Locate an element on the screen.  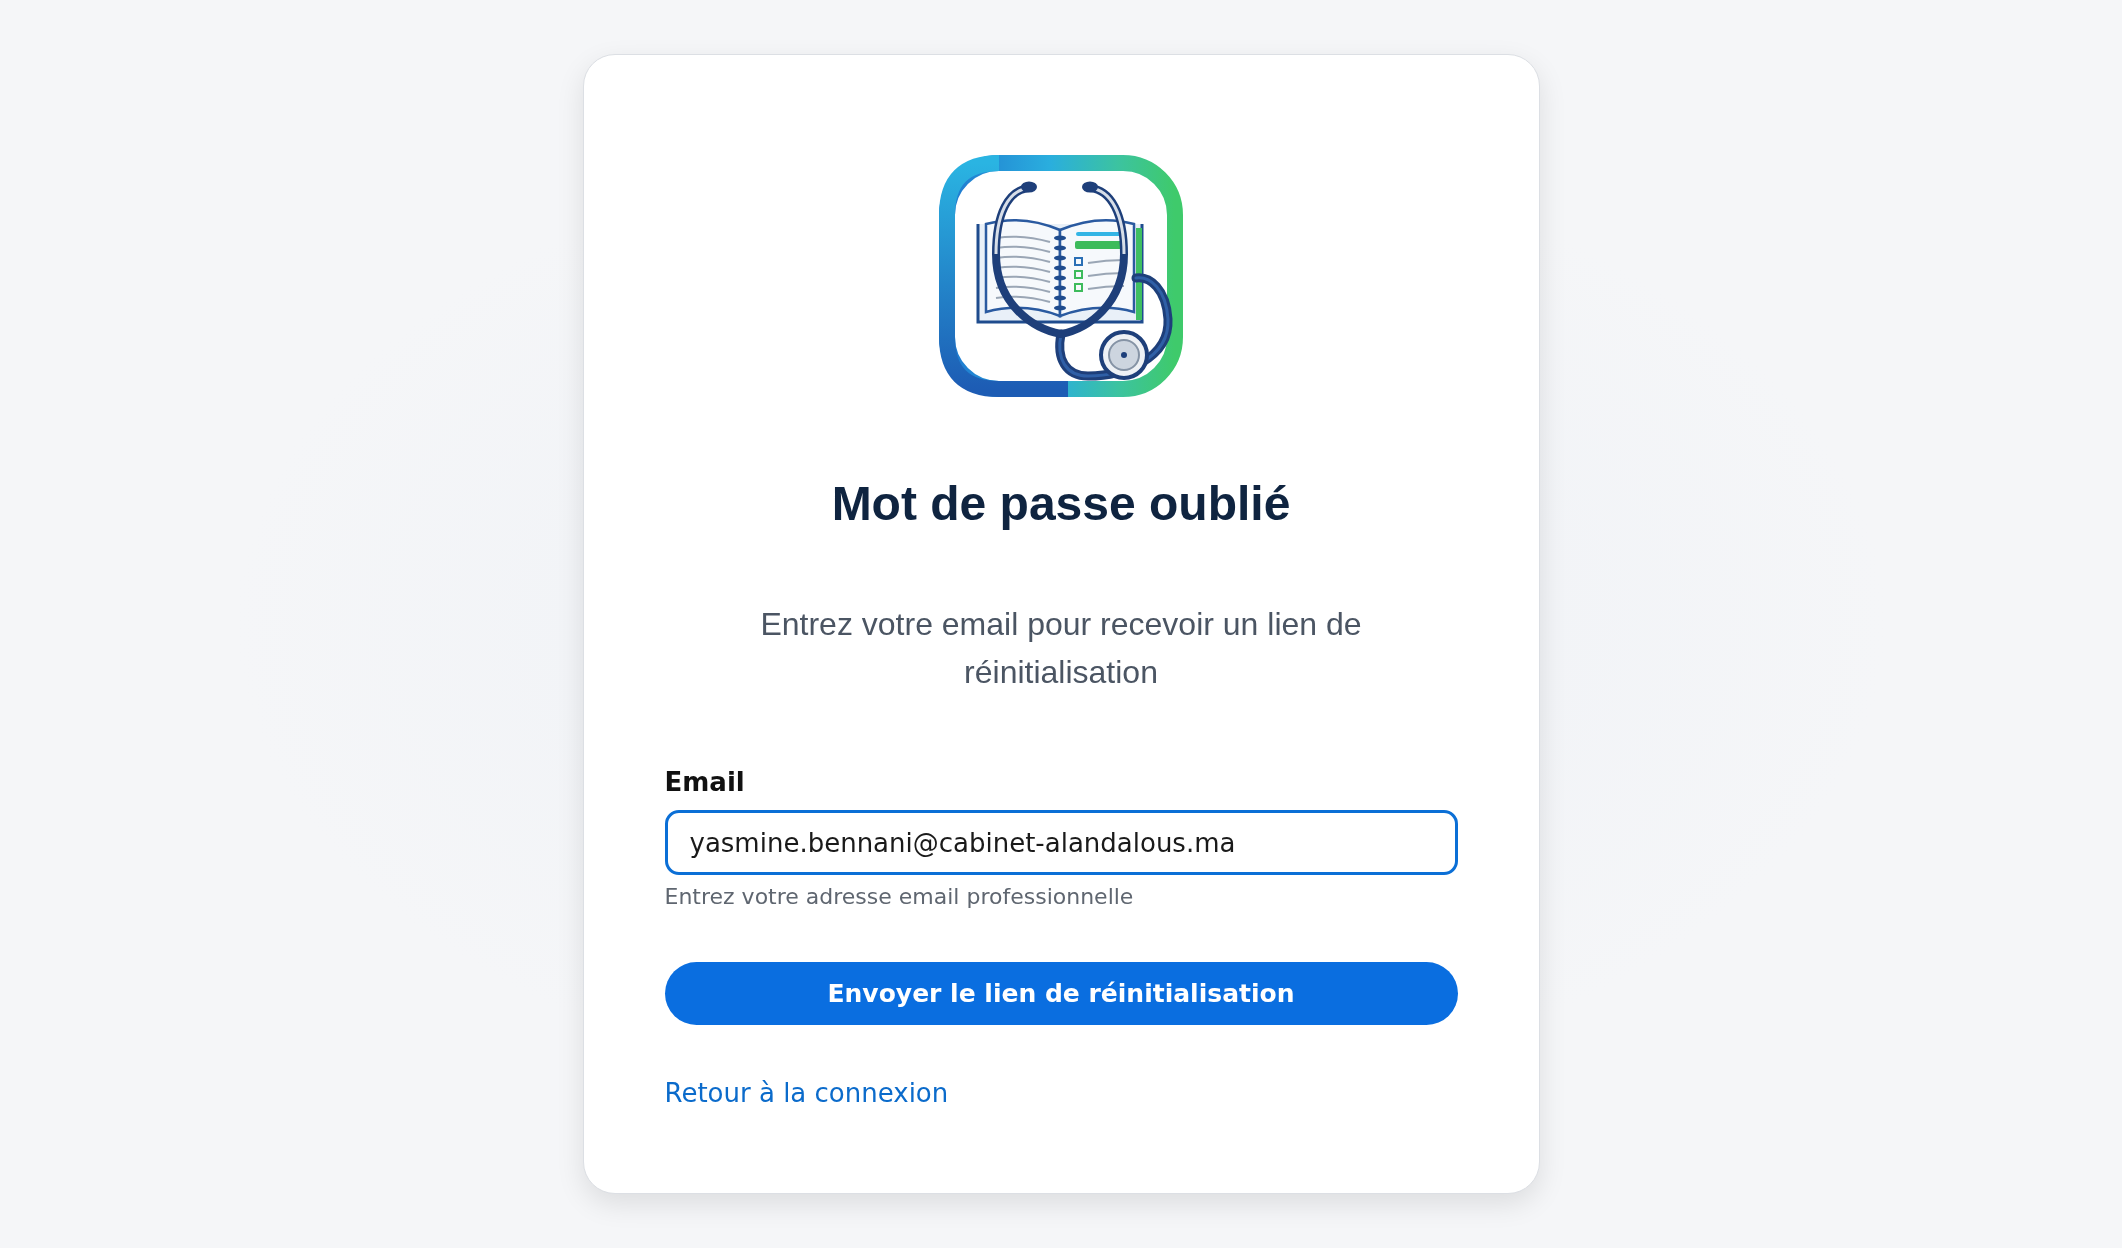
instructions-text: Entrez votre email pour recevoir un lien de réinitialisation is located at coordinates (1061, 648).